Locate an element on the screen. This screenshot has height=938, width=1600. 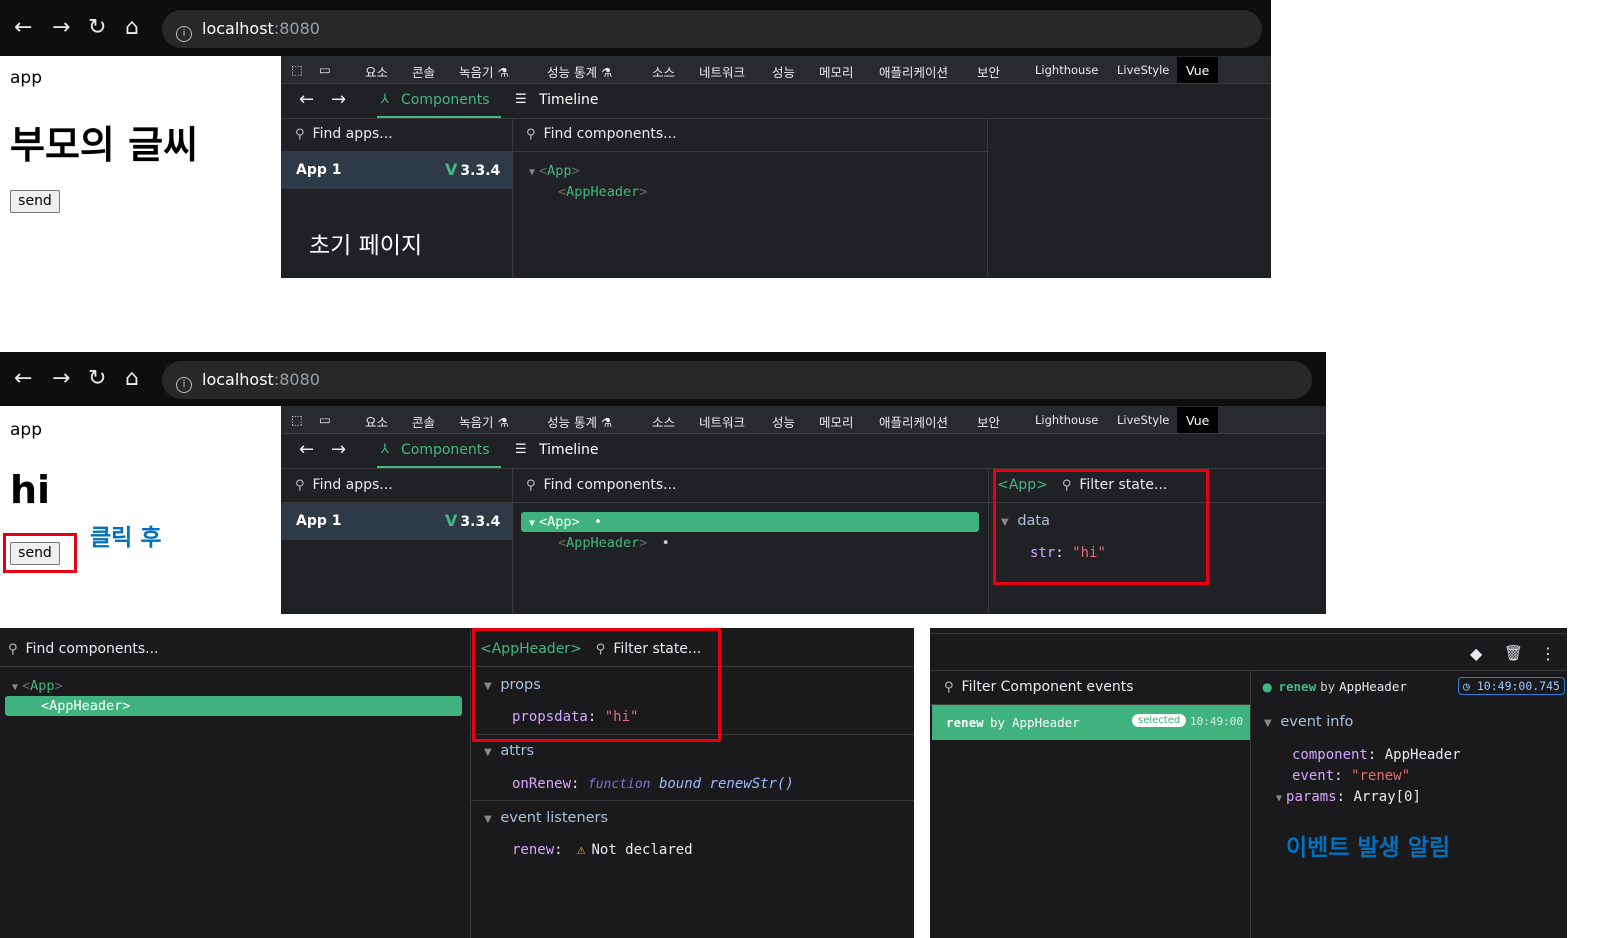
bracket: < is located at coordinates (45, 706).